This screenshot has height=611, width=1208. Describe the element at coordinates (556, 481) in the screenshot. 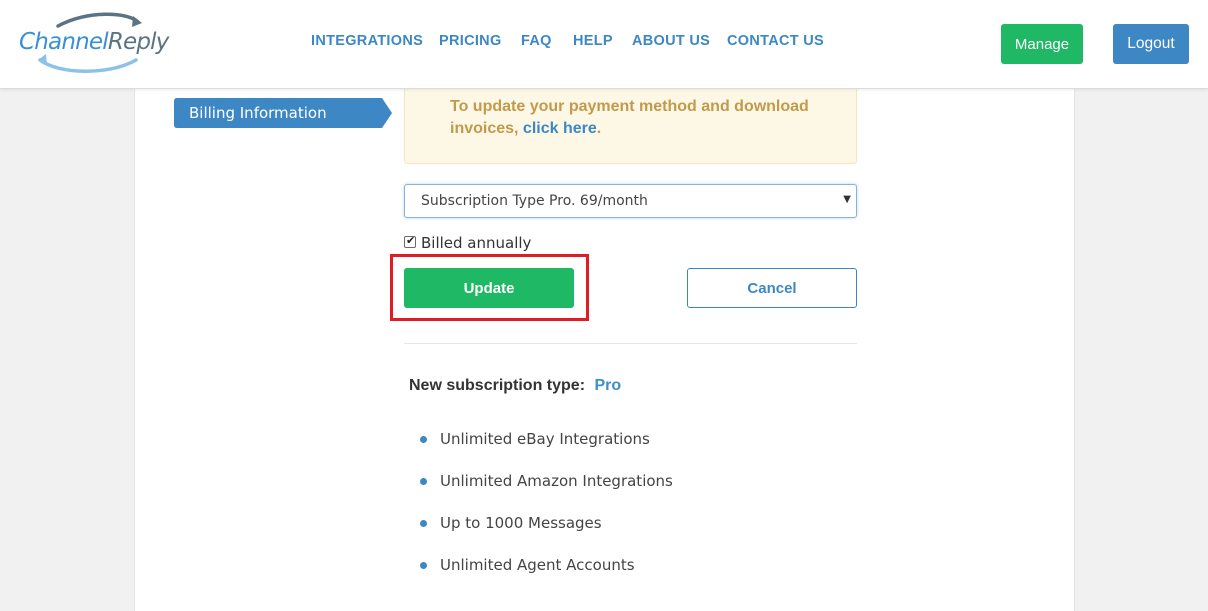

I see `feature-text: Unlimited Amazon Integrations` at that location.